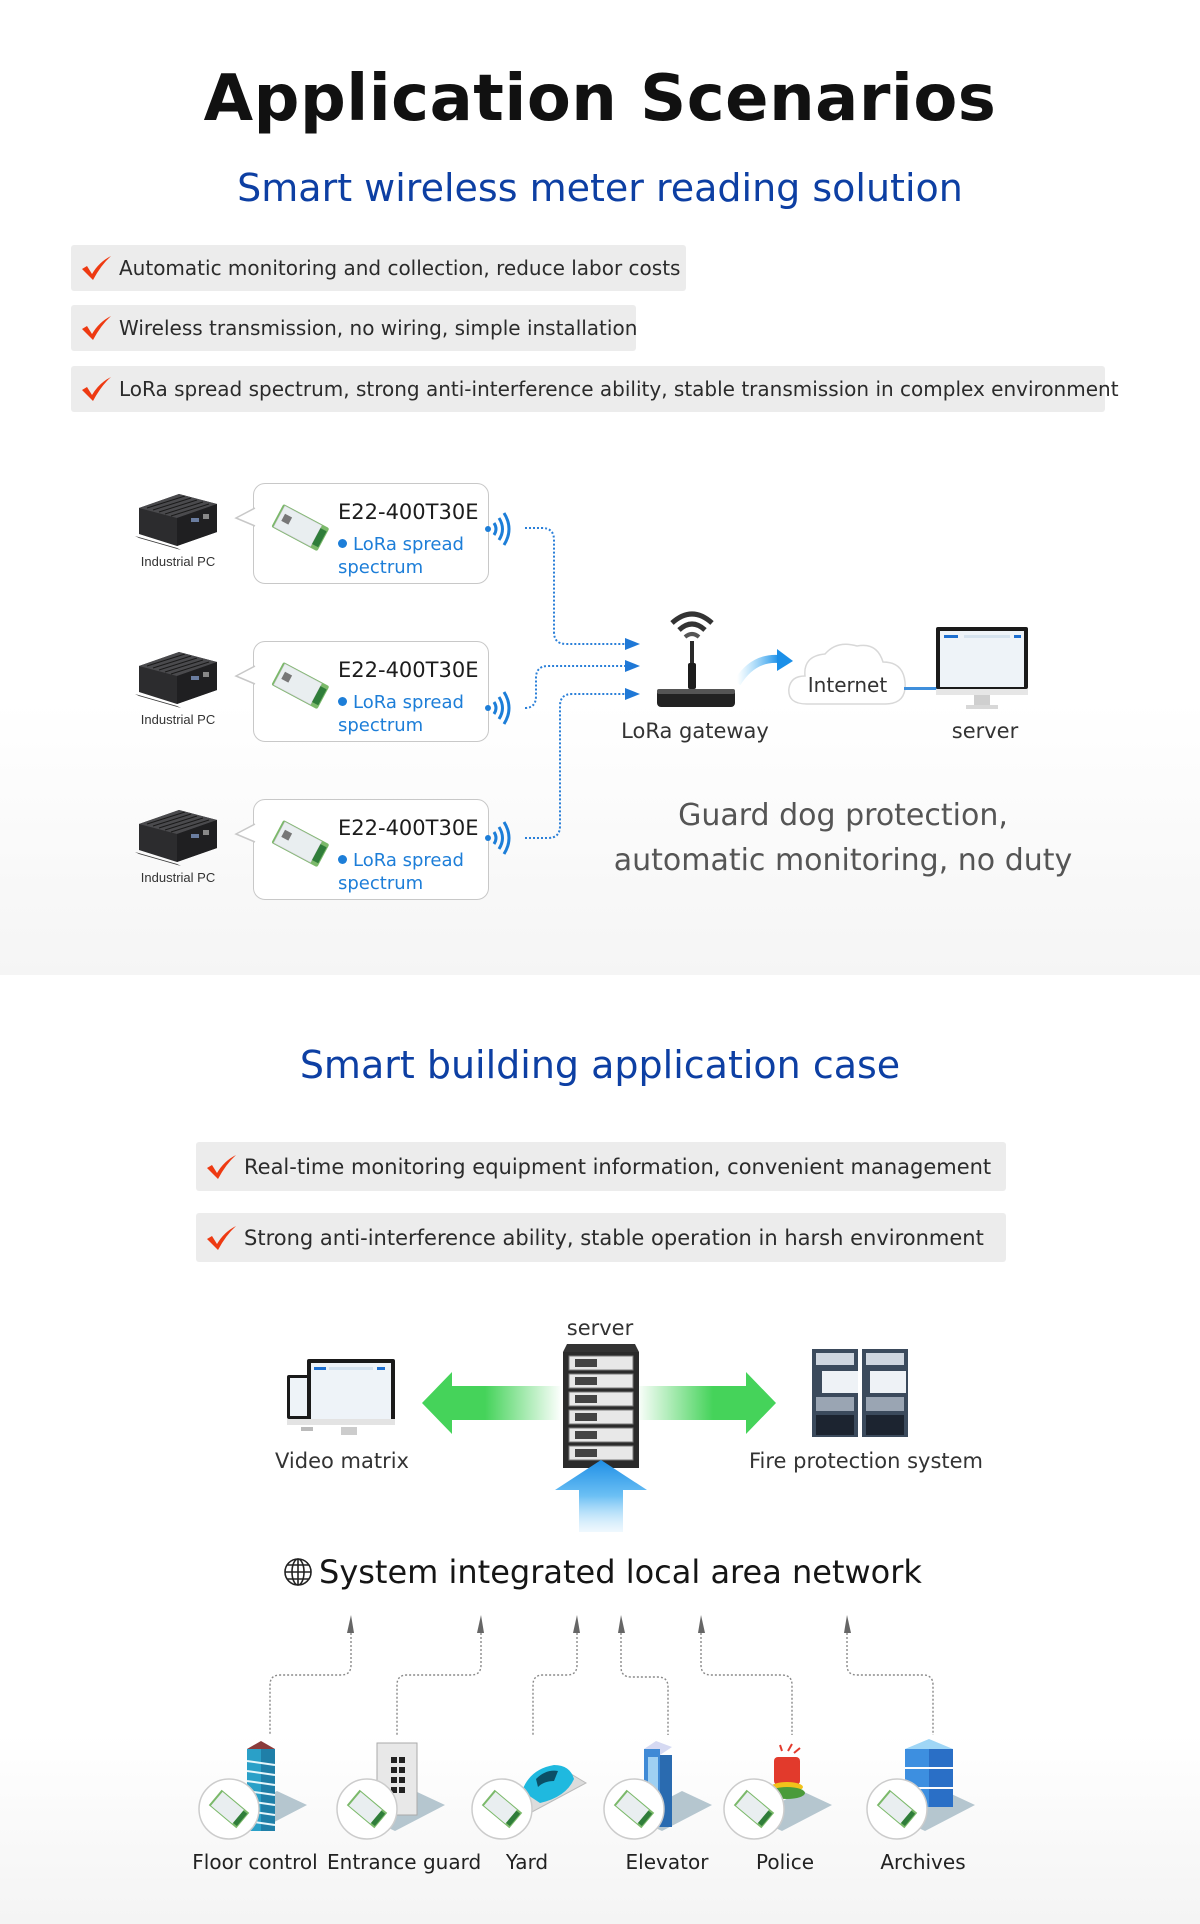 The width and height of the screenshot is (1200, 1924). I want to click on device-label-entrance-guard: Entrance guard, so click(404, 1862).